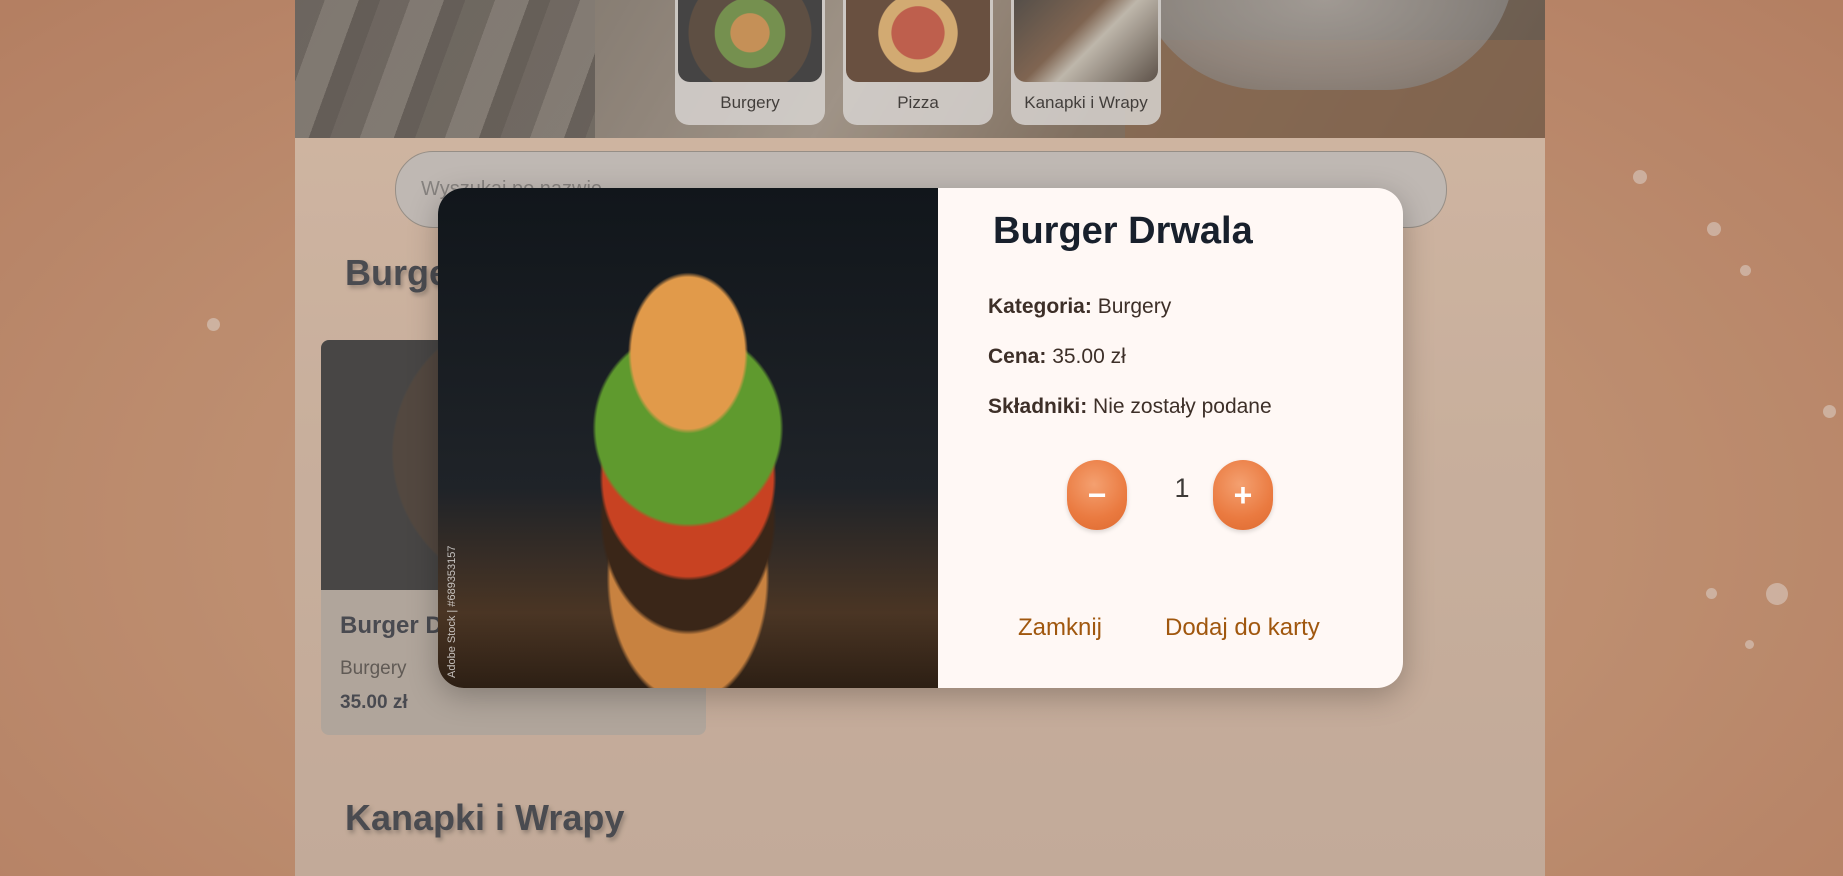 Image resolution: width=1843 pixels, height=876 pixels. Describe the element at coordinates (1182, 406) in the screenshot. I see `ingredients-value: Nie zostały podane` at that location.